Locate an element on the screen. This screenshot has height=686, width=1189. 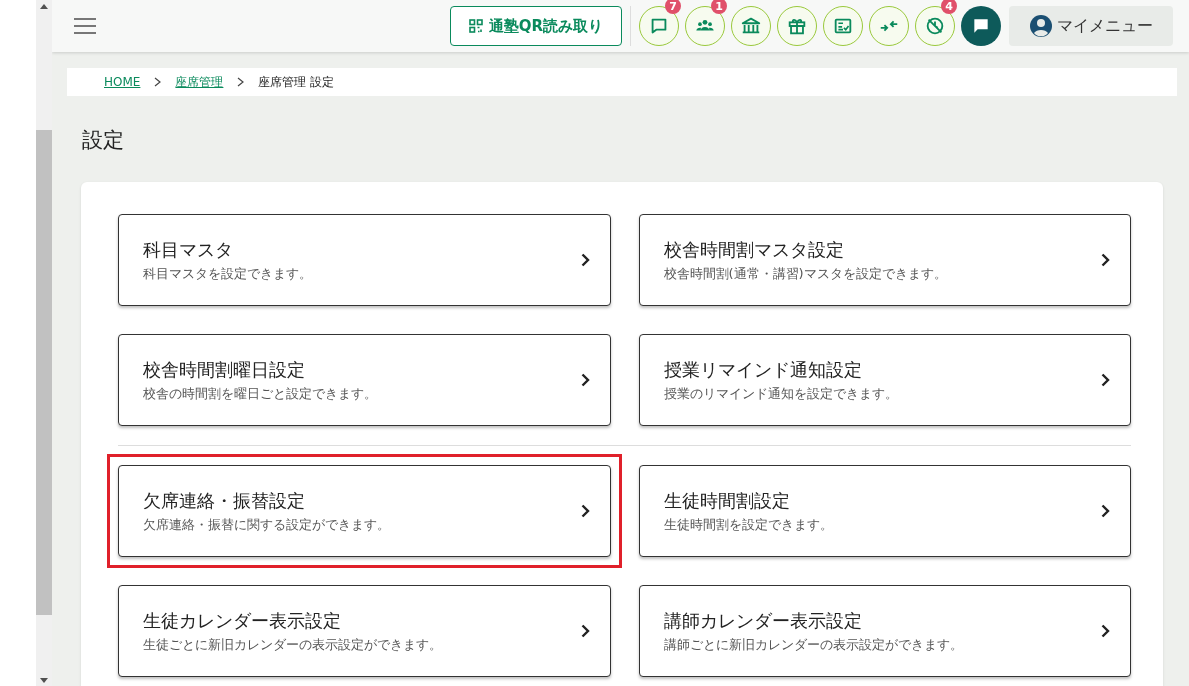
scrollbar is located at coordinates (44, 343).